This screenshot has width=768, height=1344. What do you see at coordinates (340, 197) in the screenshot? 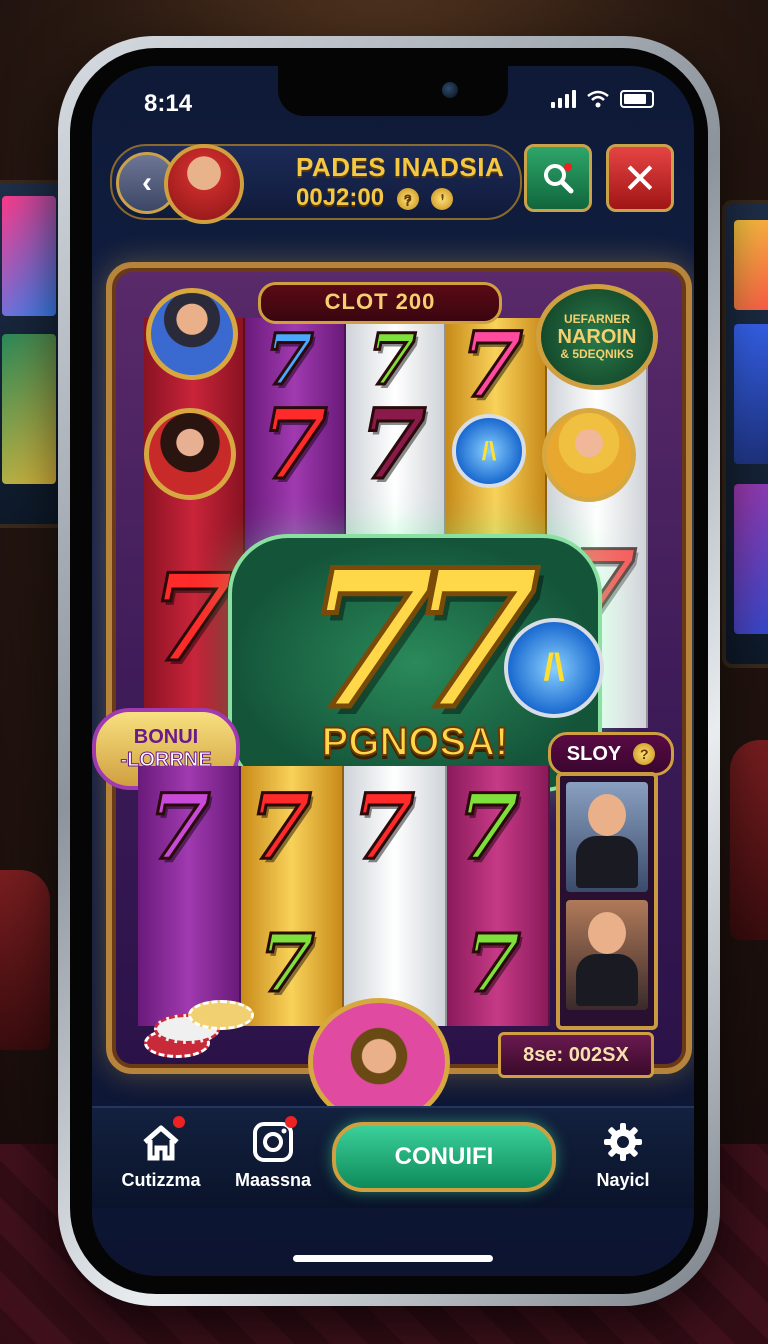
I see `balance-value: 00J2:00` at bounding box center [340, 197].